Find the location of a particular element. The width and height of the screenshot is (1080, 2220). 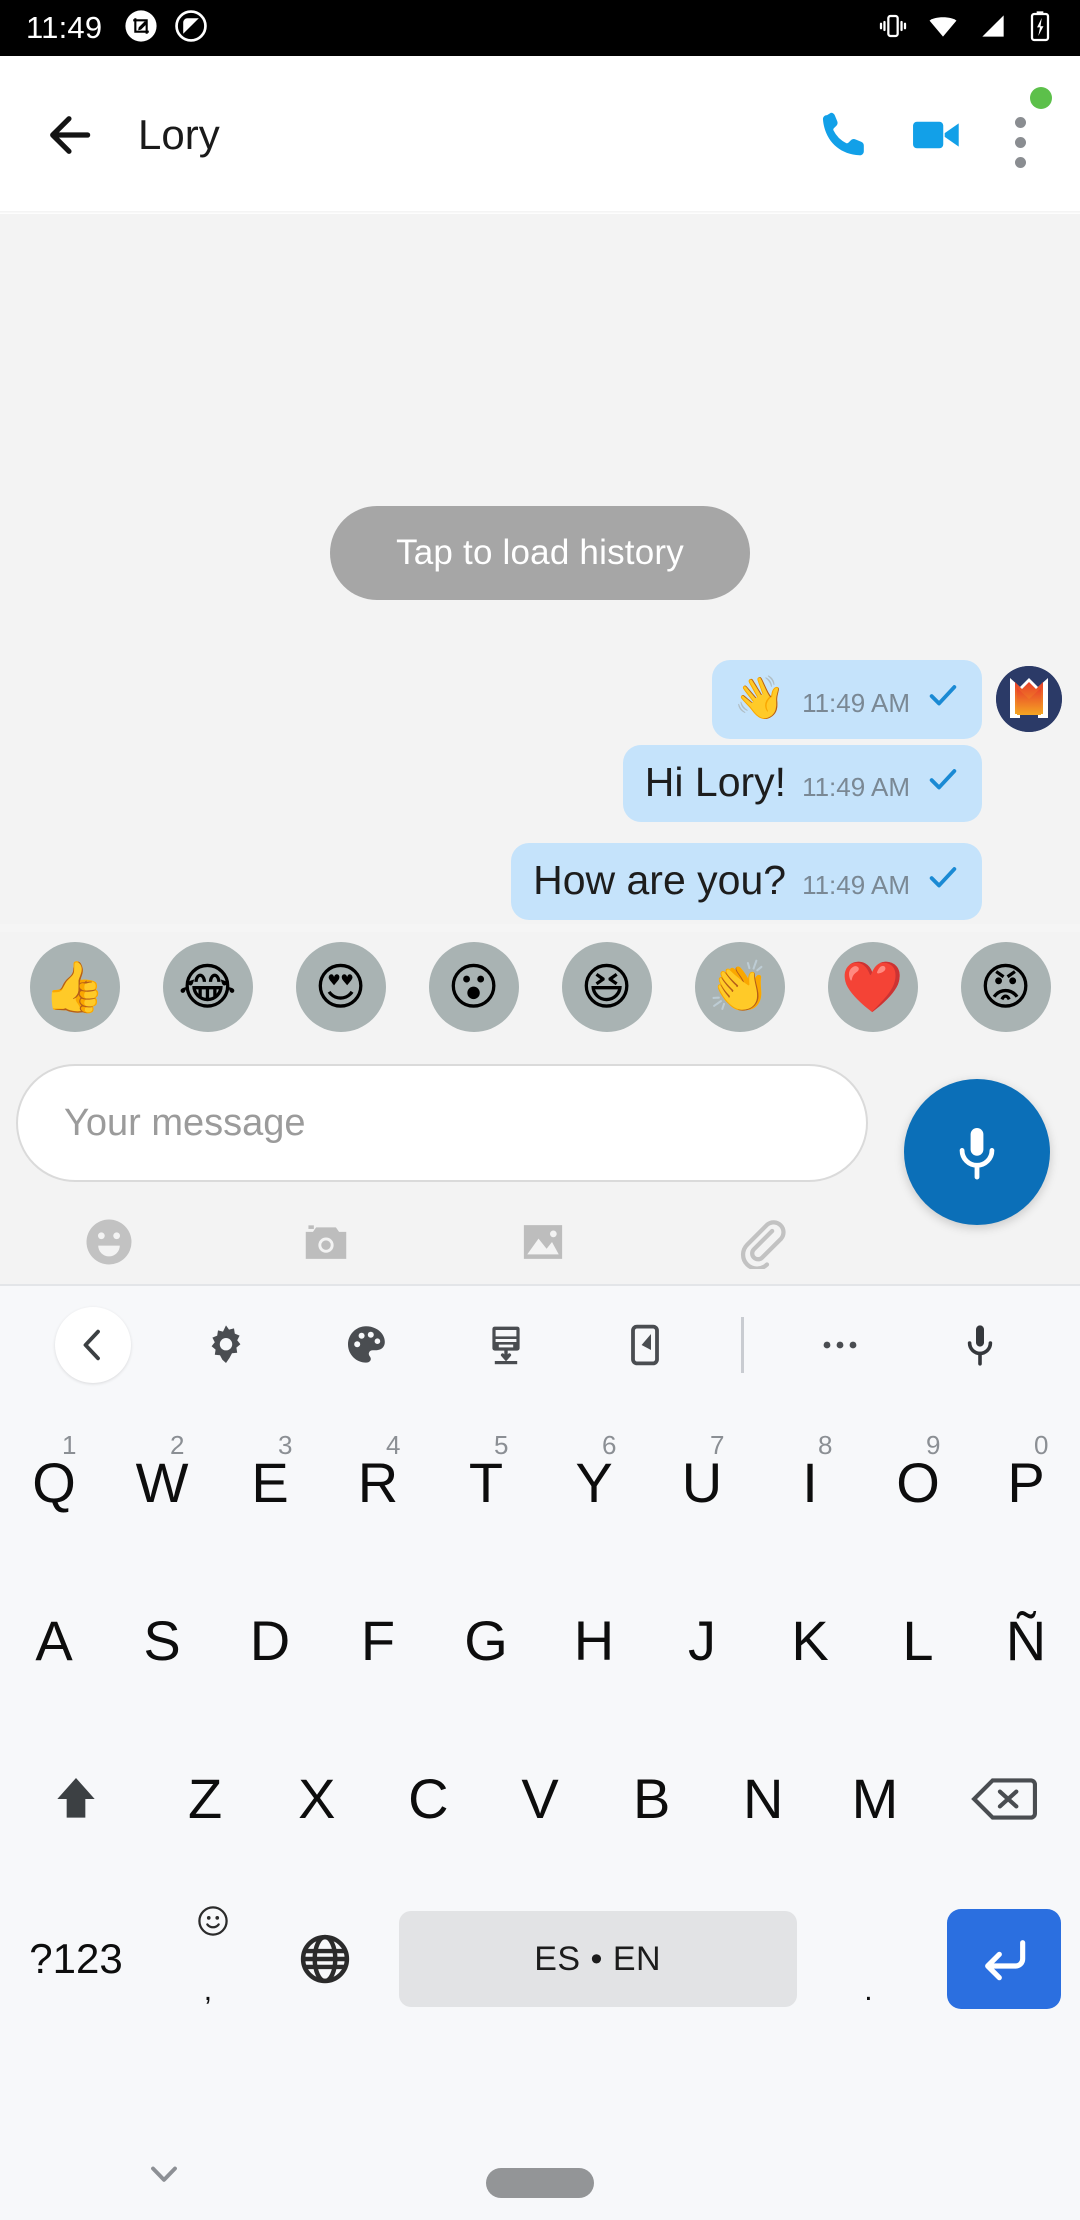

key-h: H is located at coordinates (594, 1641).